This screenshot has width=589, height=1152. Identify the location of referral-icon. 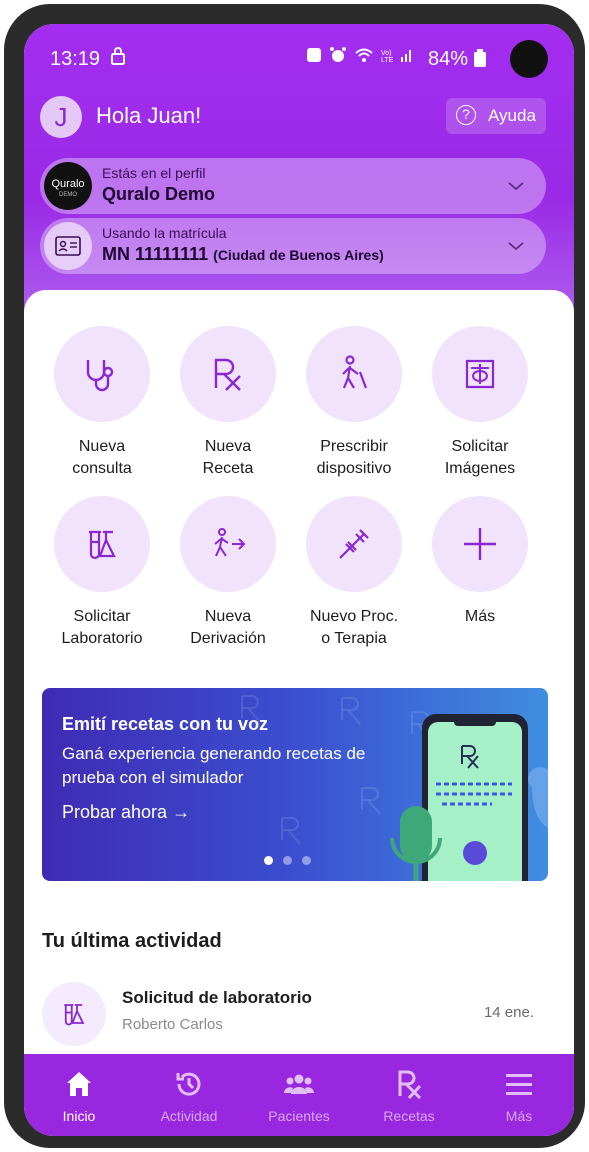
(228, 544).